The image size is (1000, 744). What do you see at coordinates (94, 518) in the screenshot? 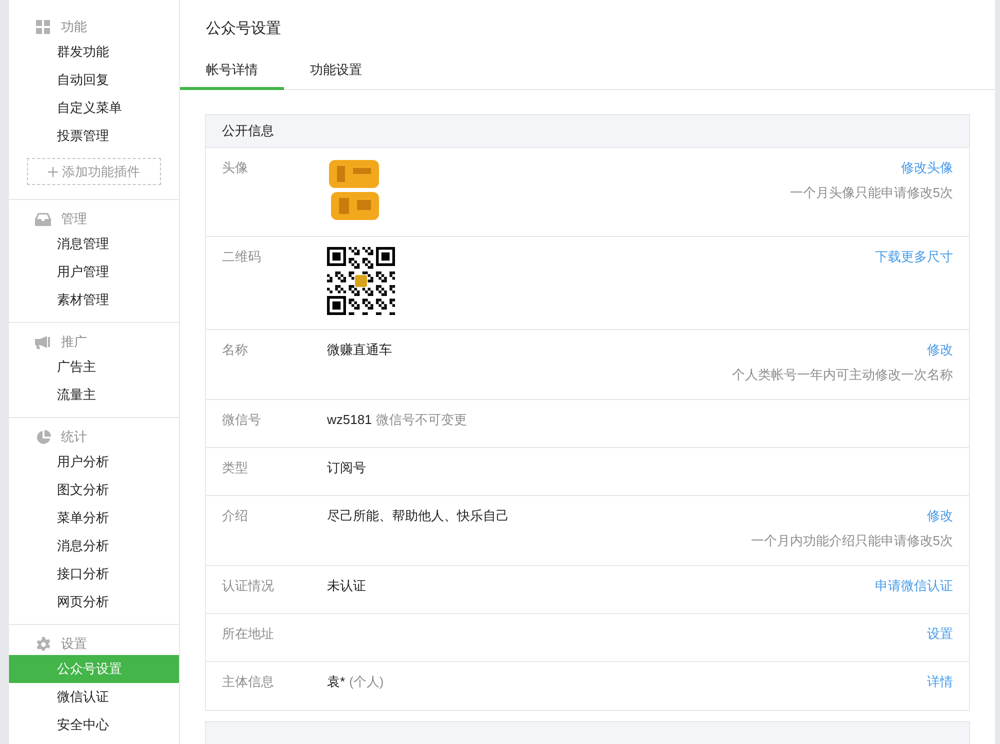
I see `sidebar-item: 菜单分析` at bounding box center [94, 518].